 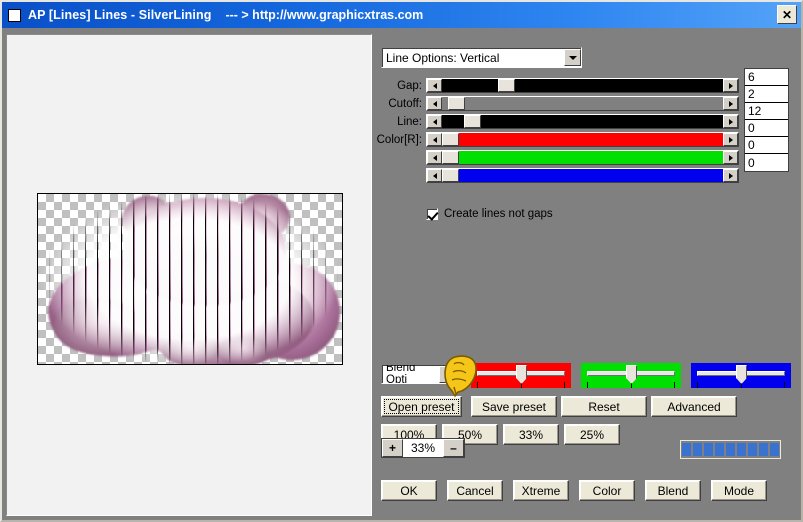 What do you see at coordinates (739, 490) in the screenshot?
I see `mode-button: Mode` at bounding box center [739, 490].